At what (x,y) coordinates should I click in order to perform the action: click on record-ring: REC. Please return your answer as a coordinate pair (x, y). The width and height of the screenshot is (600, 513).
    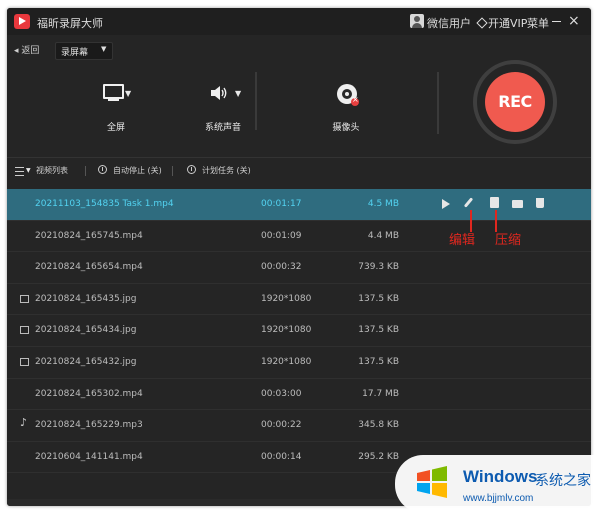
    Looking at the image, I should click on (515, 102).